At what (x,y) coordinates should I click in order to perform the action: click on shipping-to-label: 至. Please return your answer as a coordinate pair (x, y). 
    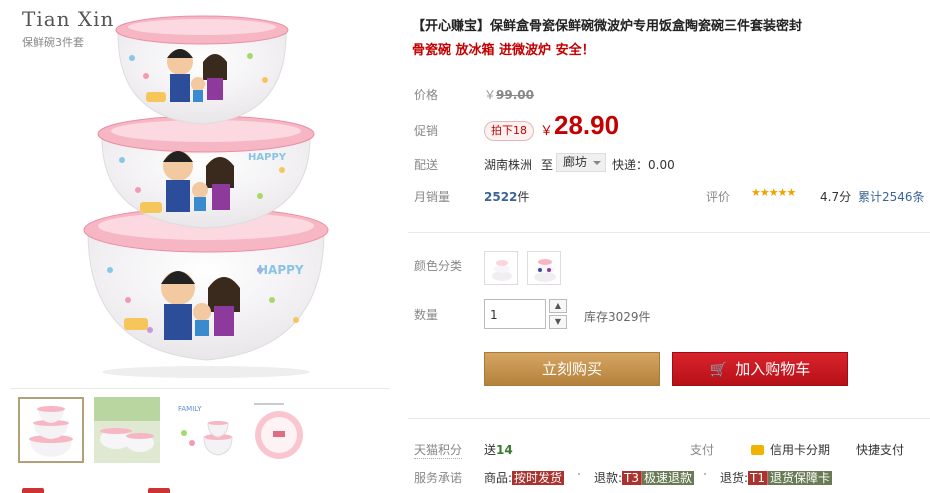
    Looking at the image, I should click on (547, 165).